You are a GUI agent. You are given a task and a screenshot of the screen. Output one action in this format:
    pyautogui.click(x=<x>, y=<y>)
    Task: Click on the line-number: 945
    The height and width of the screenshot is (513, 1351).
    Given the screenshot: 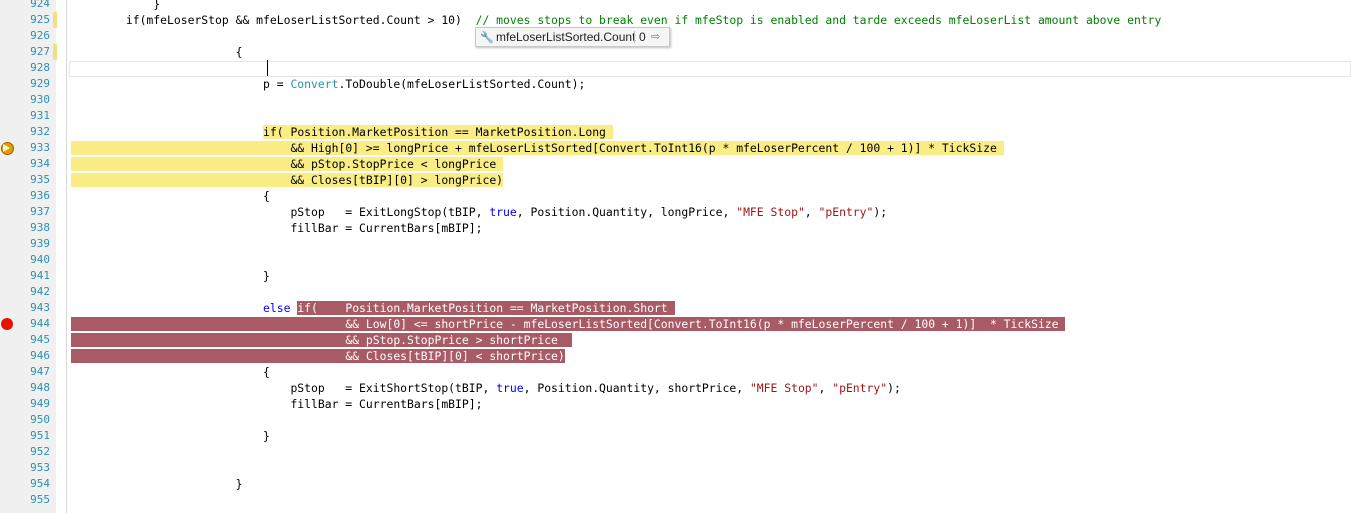 What is the action you would take?
    pyautogui.click(x=40, y=339)
    